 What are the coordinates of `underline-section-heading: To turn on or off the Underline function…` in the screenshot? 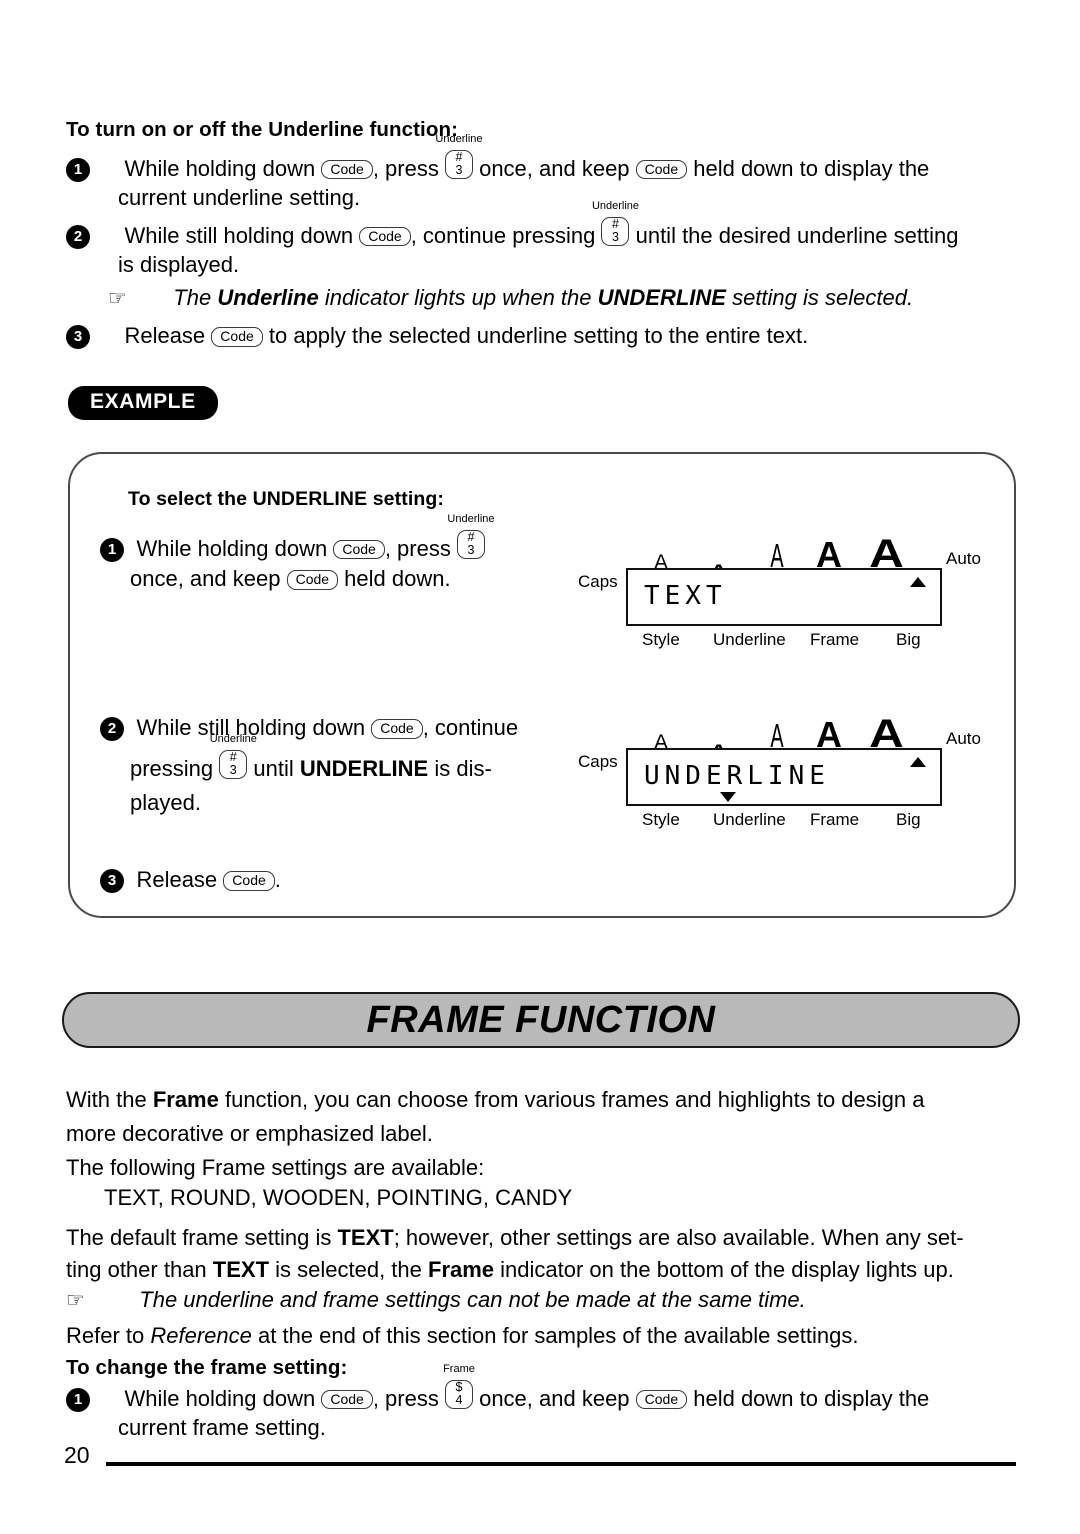 It's located at (262, 129).